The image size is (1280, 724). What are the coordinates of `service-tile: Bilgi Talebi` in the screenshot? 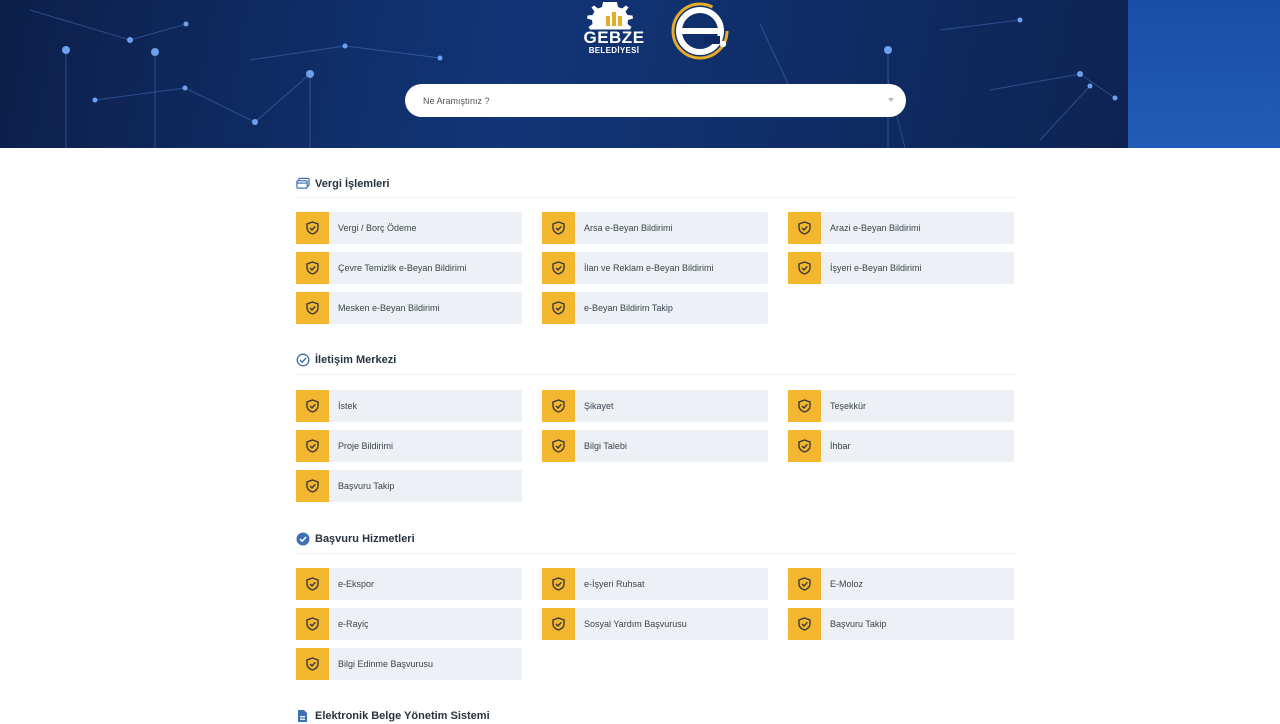 It's located at (655, 446).